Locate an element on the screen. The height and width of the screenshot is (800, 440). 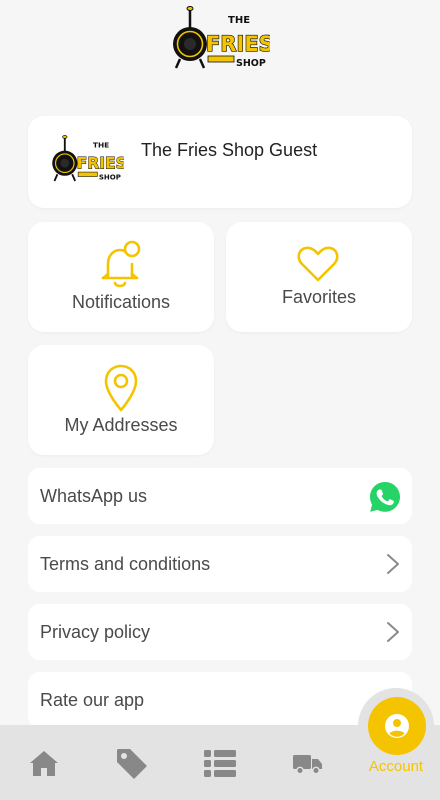
location-pin-icon is located at coordinates (121, 388).